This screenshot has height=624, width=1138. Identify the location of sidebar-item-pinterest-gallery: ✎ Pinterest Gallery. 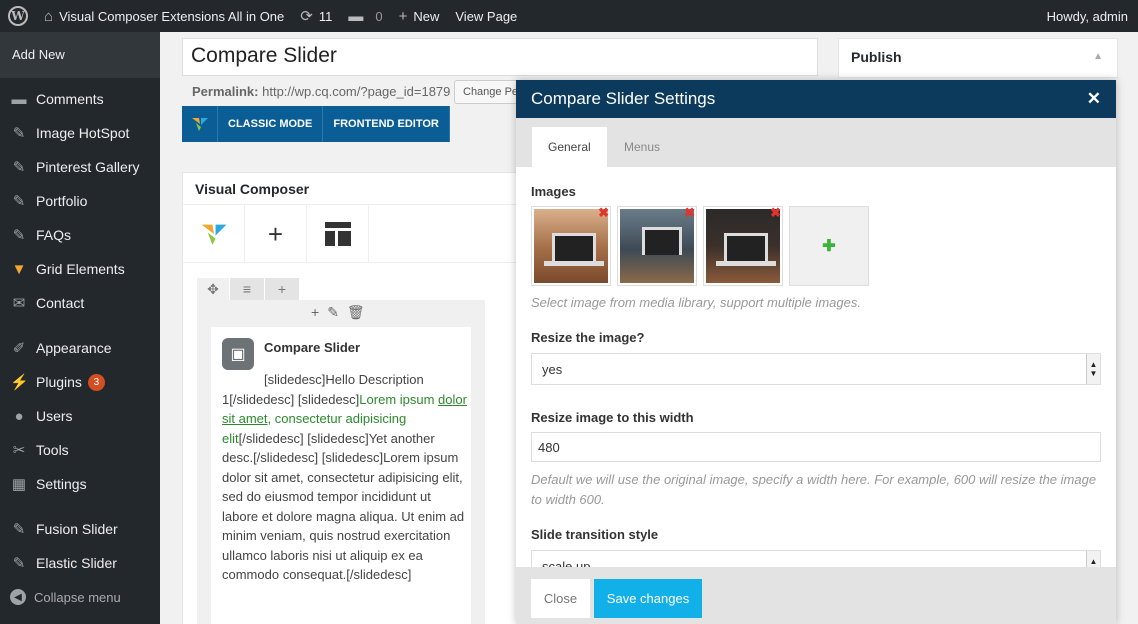
(80, 167).